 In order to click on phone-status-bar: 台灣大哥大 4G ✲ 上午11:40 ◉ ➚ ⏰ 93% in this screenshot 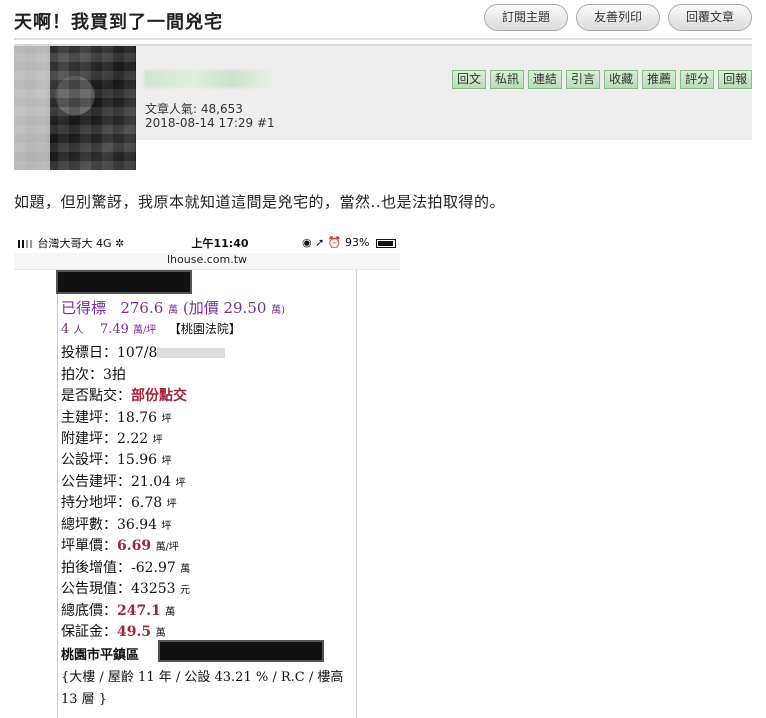, I will do `click(207, 242)`.